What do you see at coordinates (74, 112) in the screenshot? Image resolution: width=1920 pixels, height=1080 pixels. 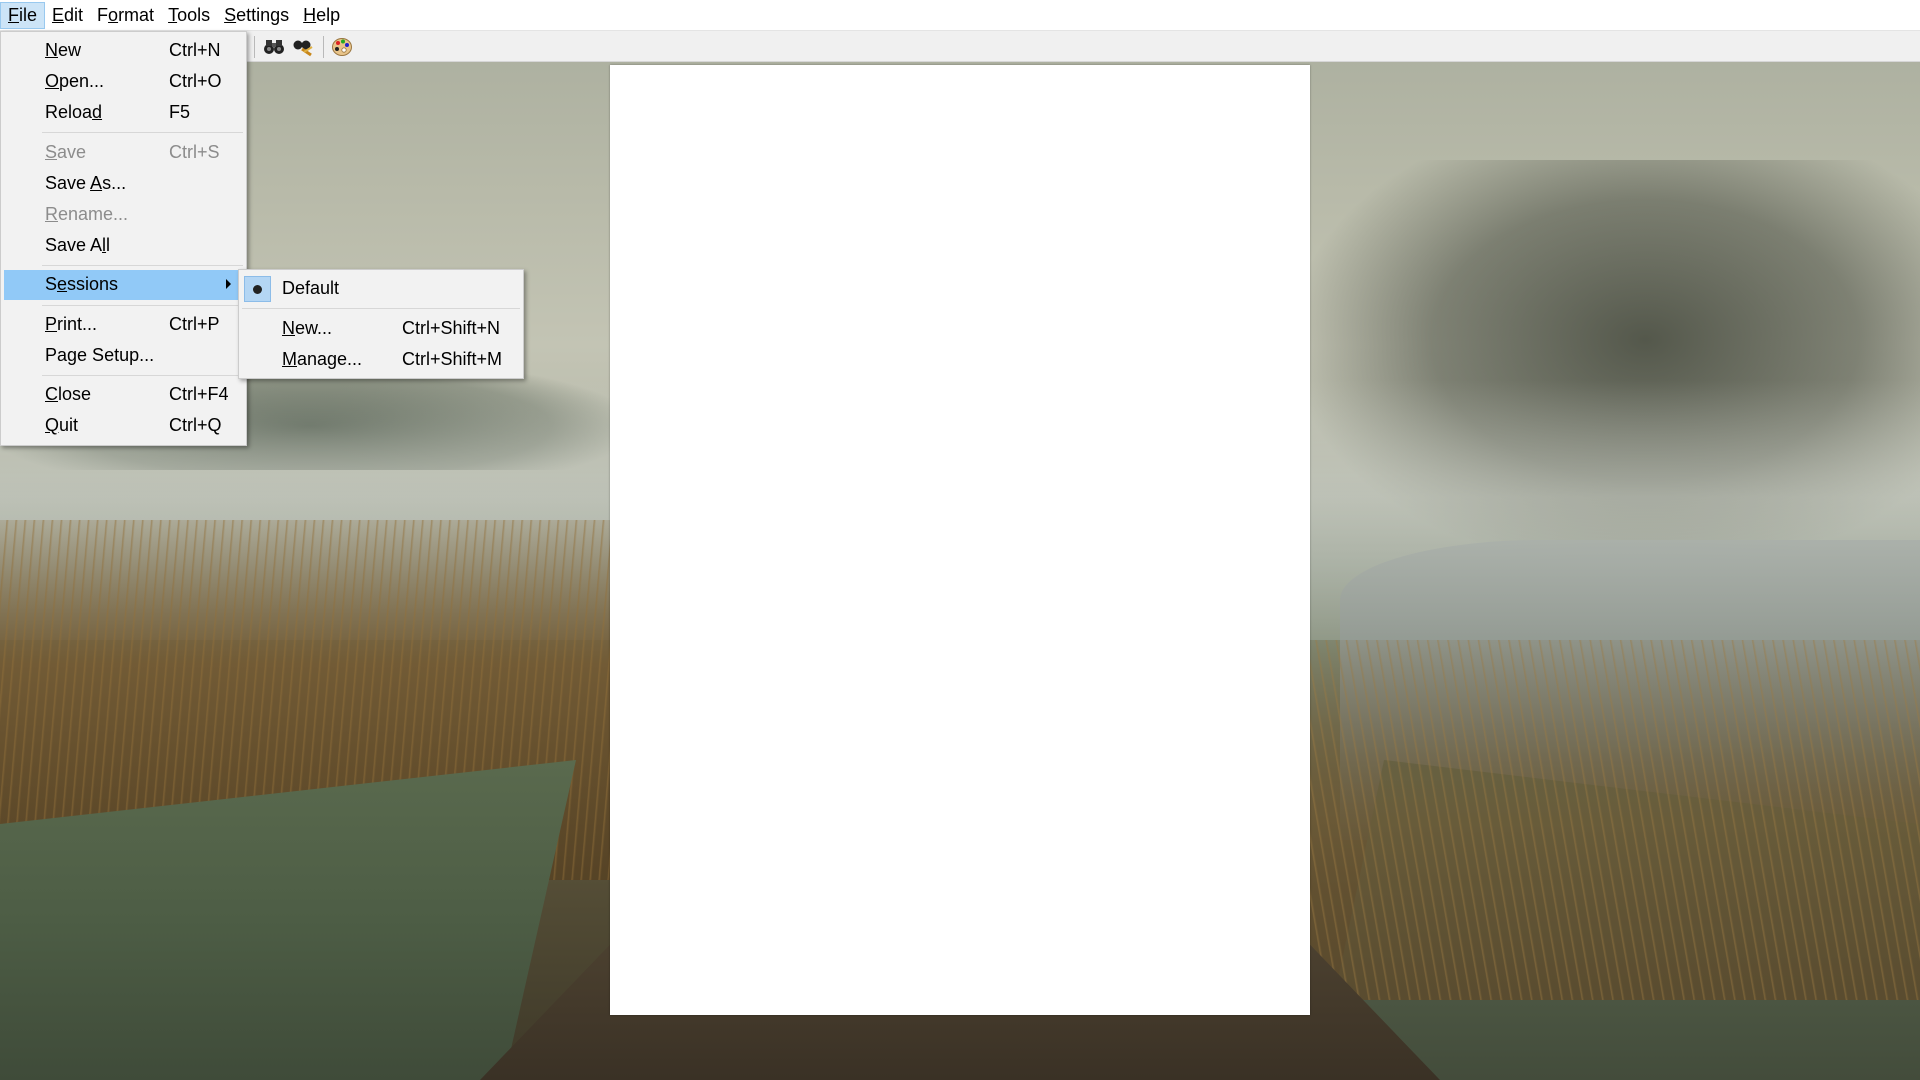 I see `menu-item-label: Reload` at bounding box center [74, 112].